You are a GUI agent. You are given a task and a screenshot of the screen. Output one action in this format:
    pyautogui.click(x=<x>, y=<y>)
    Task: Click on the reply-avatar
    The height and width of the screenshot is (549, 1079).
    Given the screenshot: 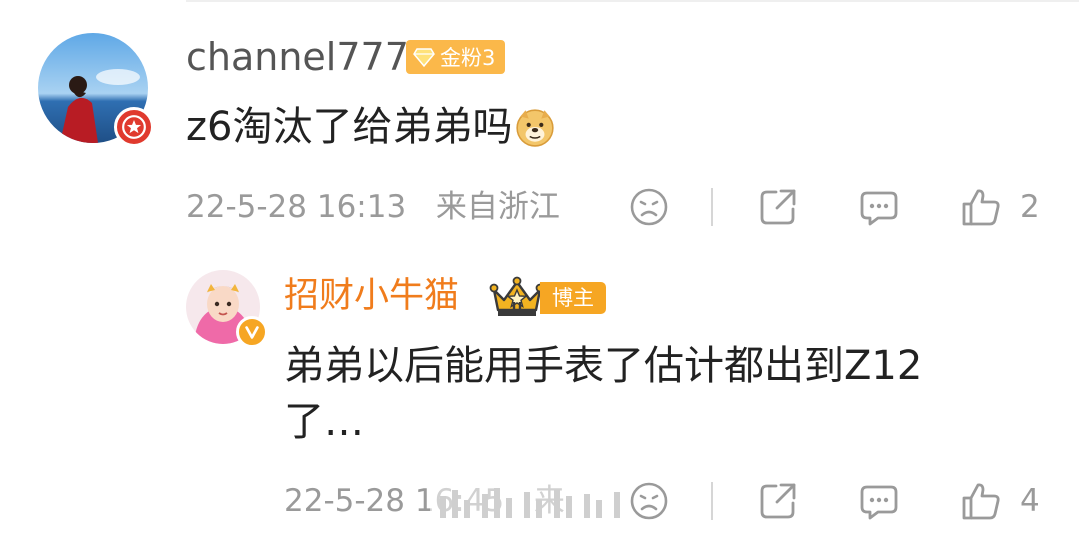 What is the action you would take?
    pyautogui.click(x=227, y=309)
    